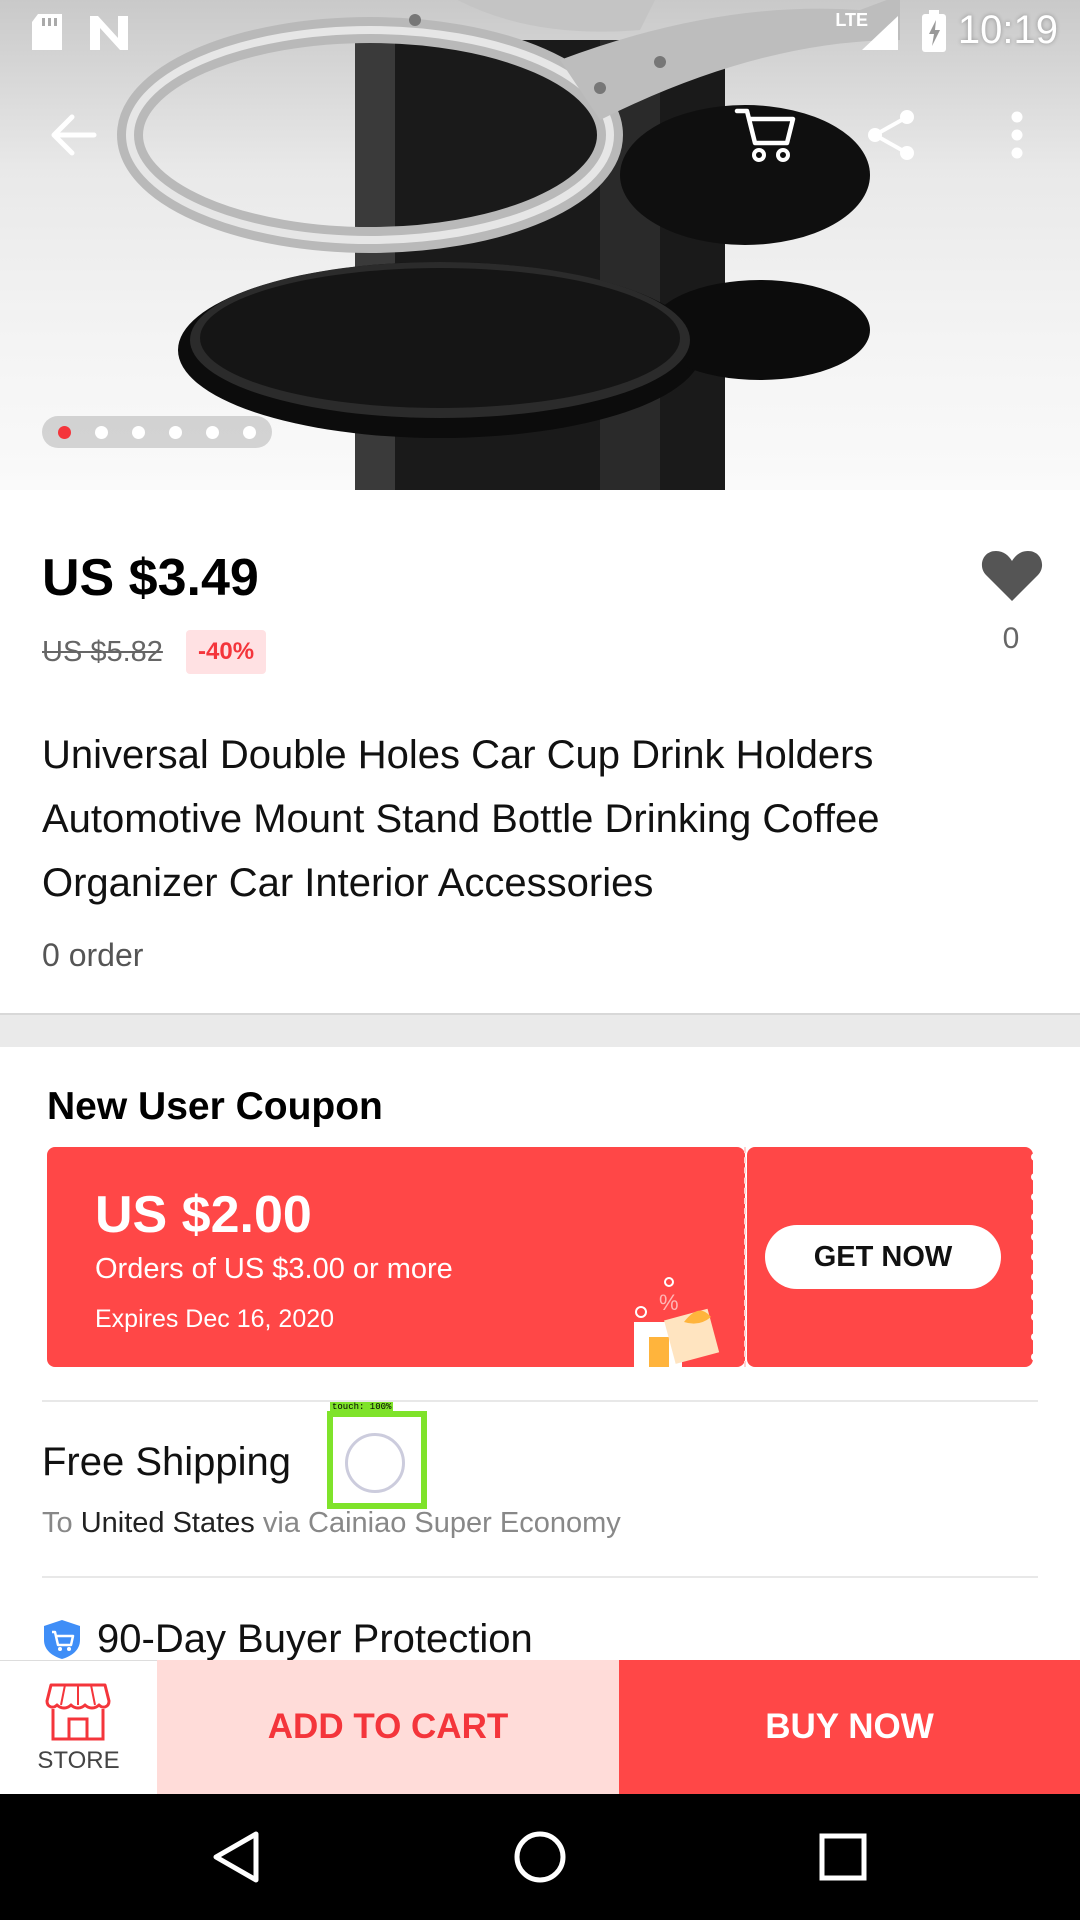 The height and width of the screenshot is (1920, 1080). What do you see at coordinates (849, 1727) in the screenshot?
I see `buy-now-button: BUY NOW` at bounding box center [849, 1727].